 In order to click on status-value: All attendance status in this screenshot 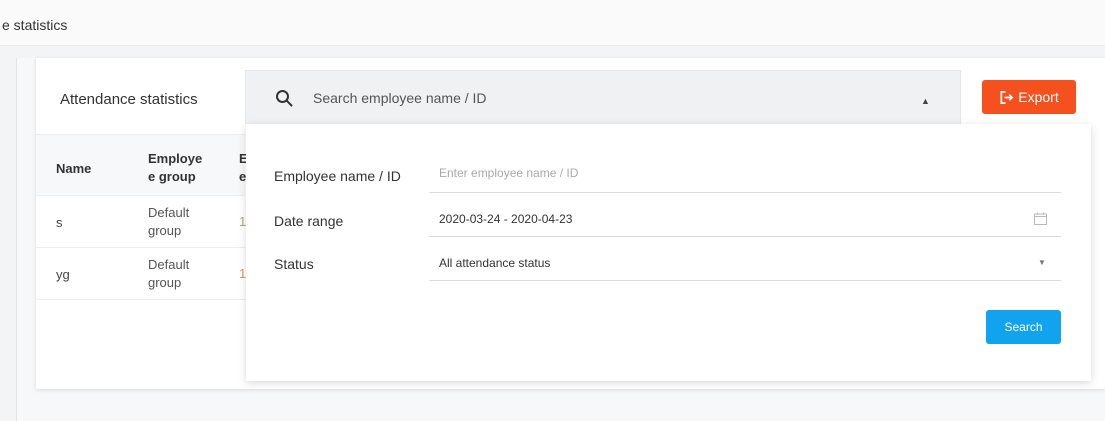, I will do `click(495, 263)`.